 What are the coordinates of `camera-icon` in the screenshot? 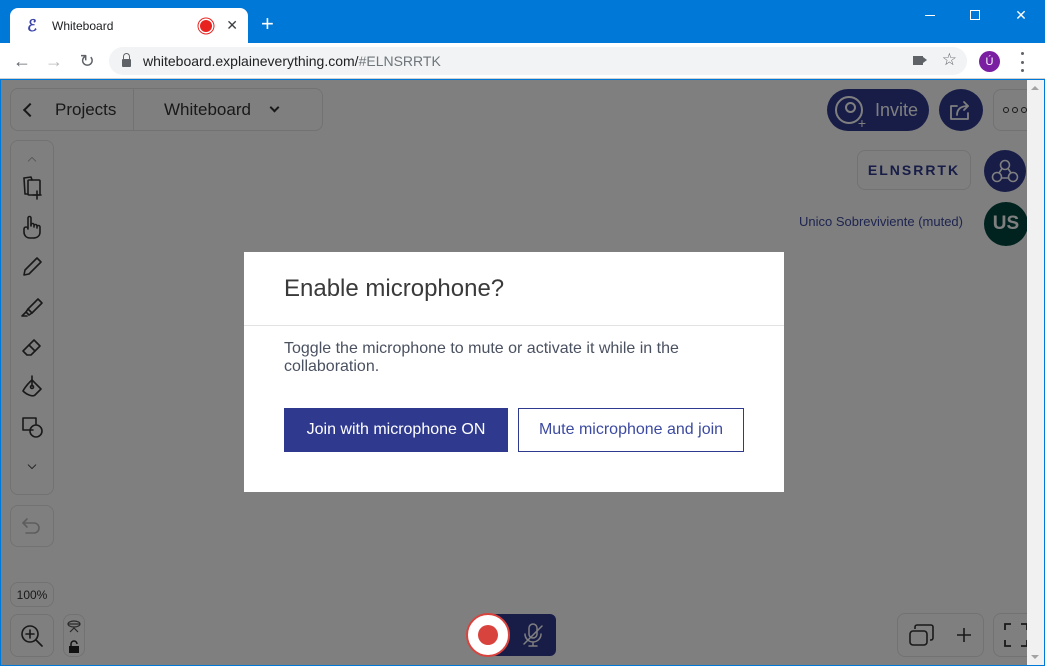 It's located at (920, 60).